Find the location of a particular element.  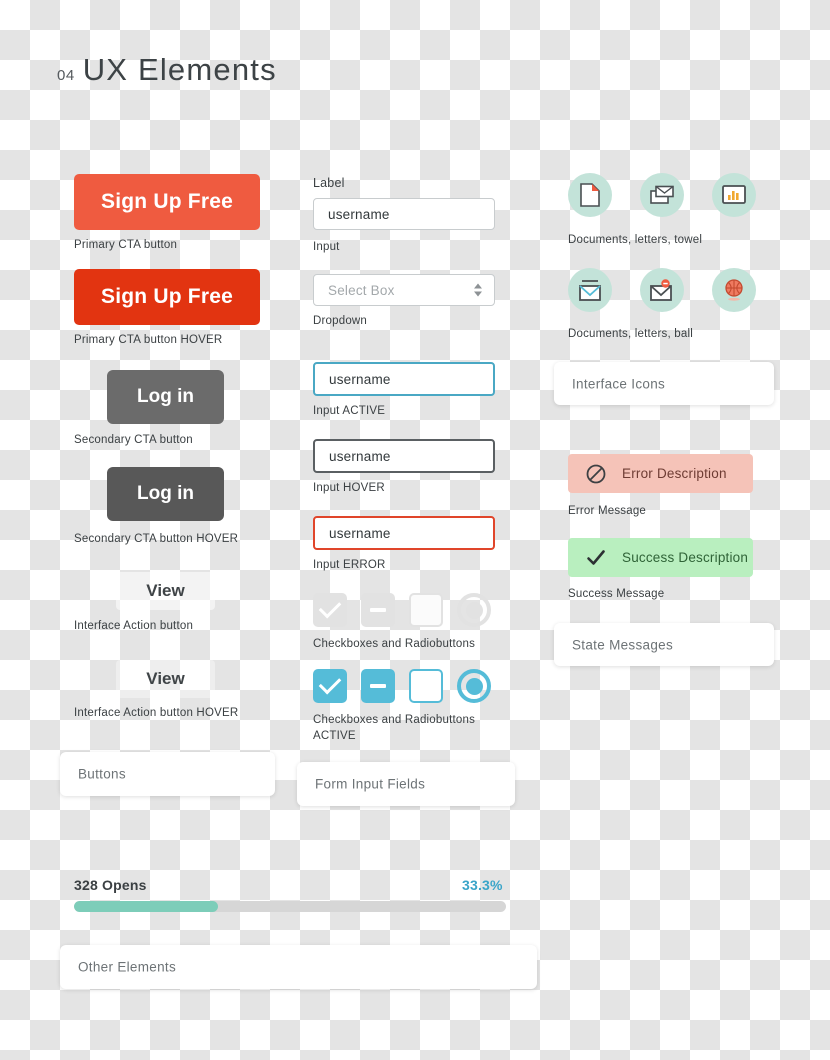

basketball-icon is located at coordinates (734, 290).